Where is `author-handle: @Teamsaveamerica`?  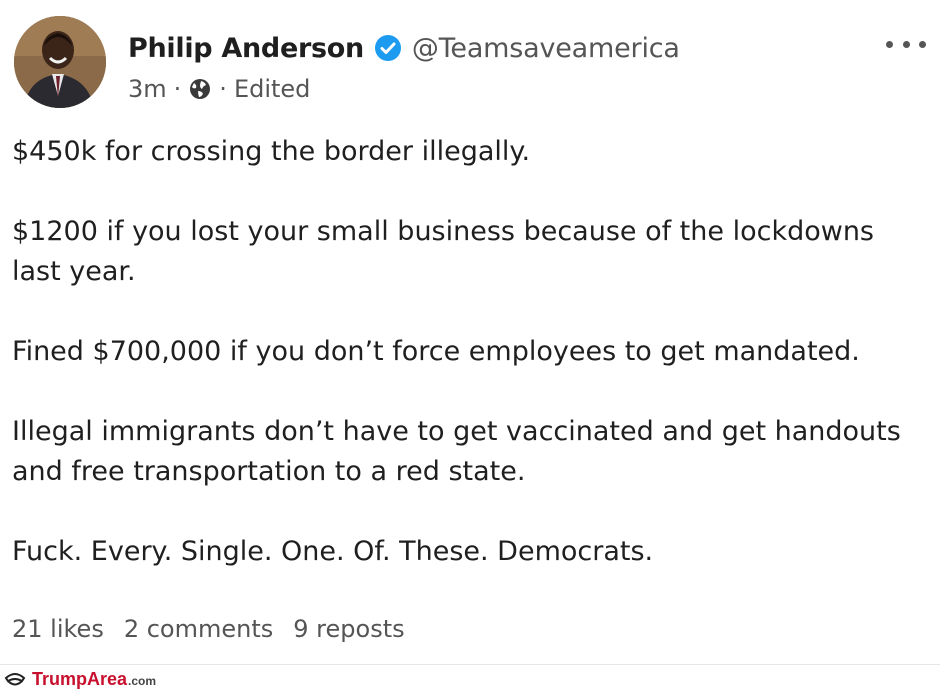 author-handle: @Teamsaveamerica is located at coordinates (546, 48).